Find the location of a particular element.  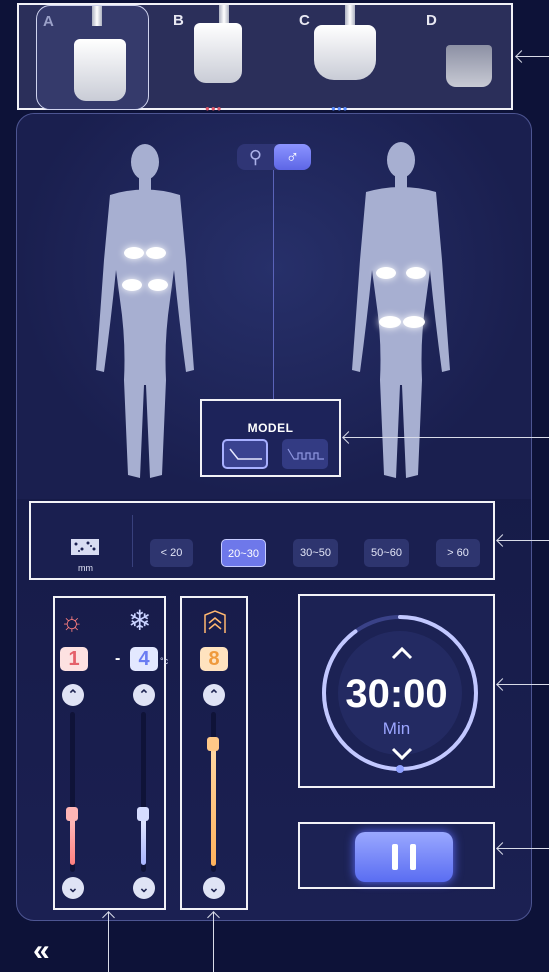

arrow-handpiece-icon is located at coordinates (521, 56).